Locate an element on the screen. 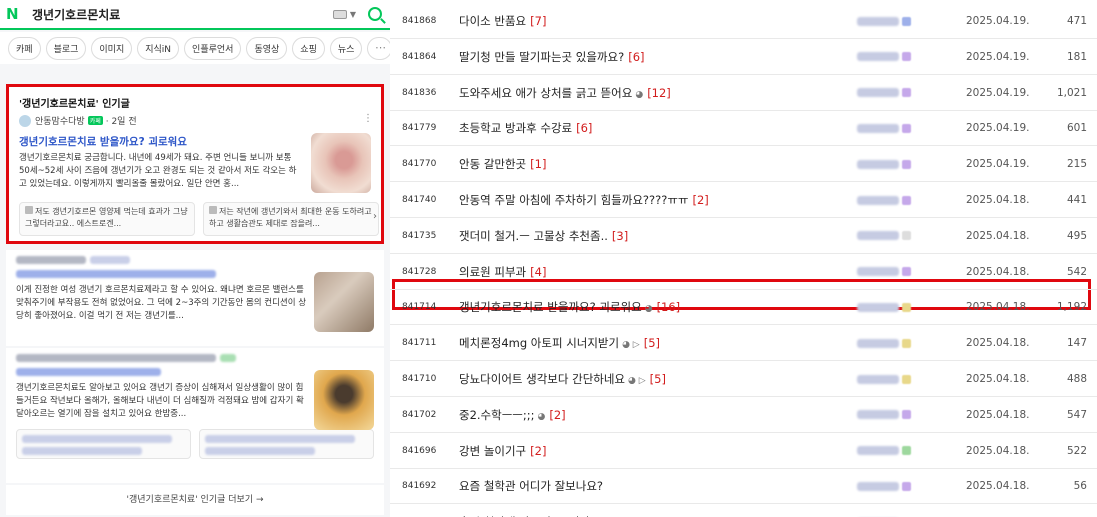  post-subject-link: 중2.수학ㅡㅡ;;; ◕ [2] is located at coordinates (512, 415).